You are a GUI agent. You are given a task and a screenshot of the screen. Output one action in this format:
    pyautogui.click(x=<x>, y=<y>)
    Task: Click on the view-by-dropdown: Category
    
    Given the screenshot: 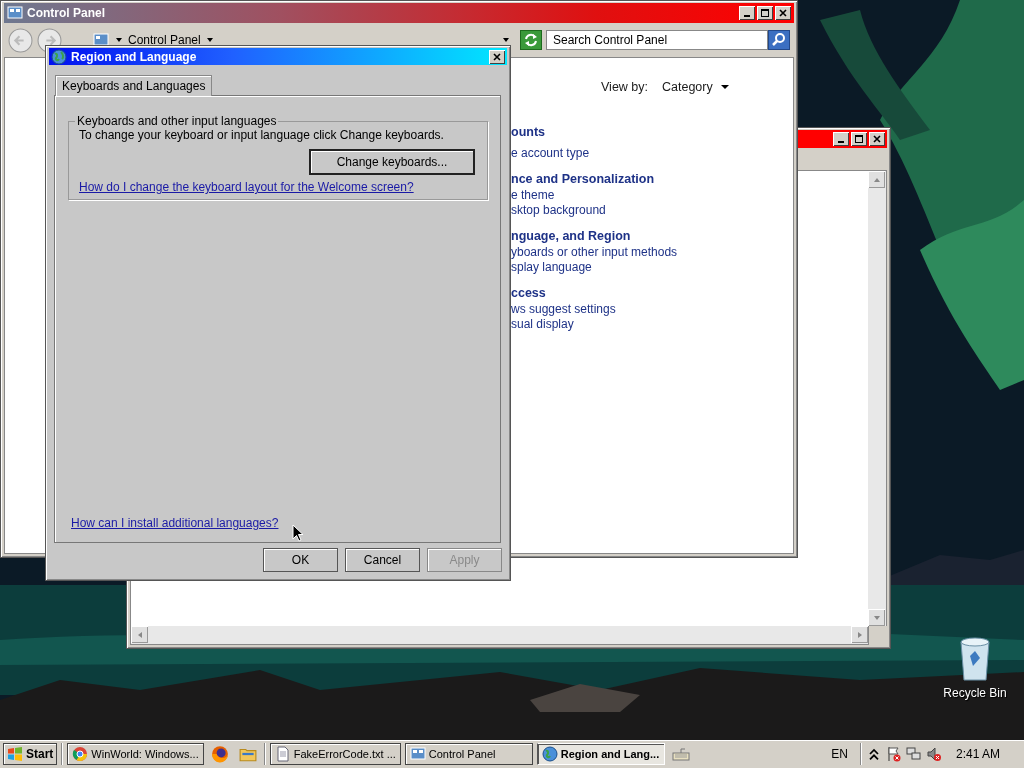 What is the action you would take?
    pyautogui.click(x=695, y=87)
    